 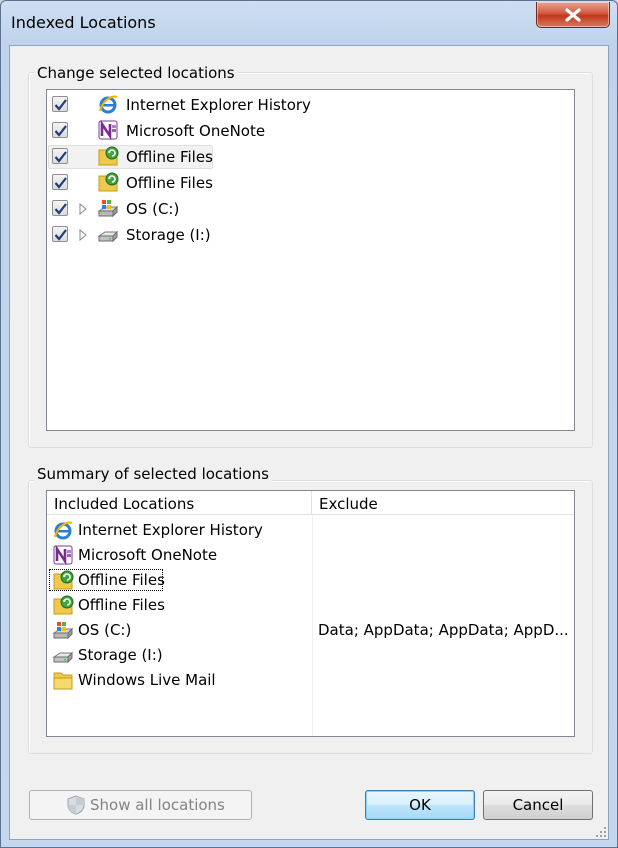 I want to click on summary-row: Windows Live Mail, so click(x=310, y=680).